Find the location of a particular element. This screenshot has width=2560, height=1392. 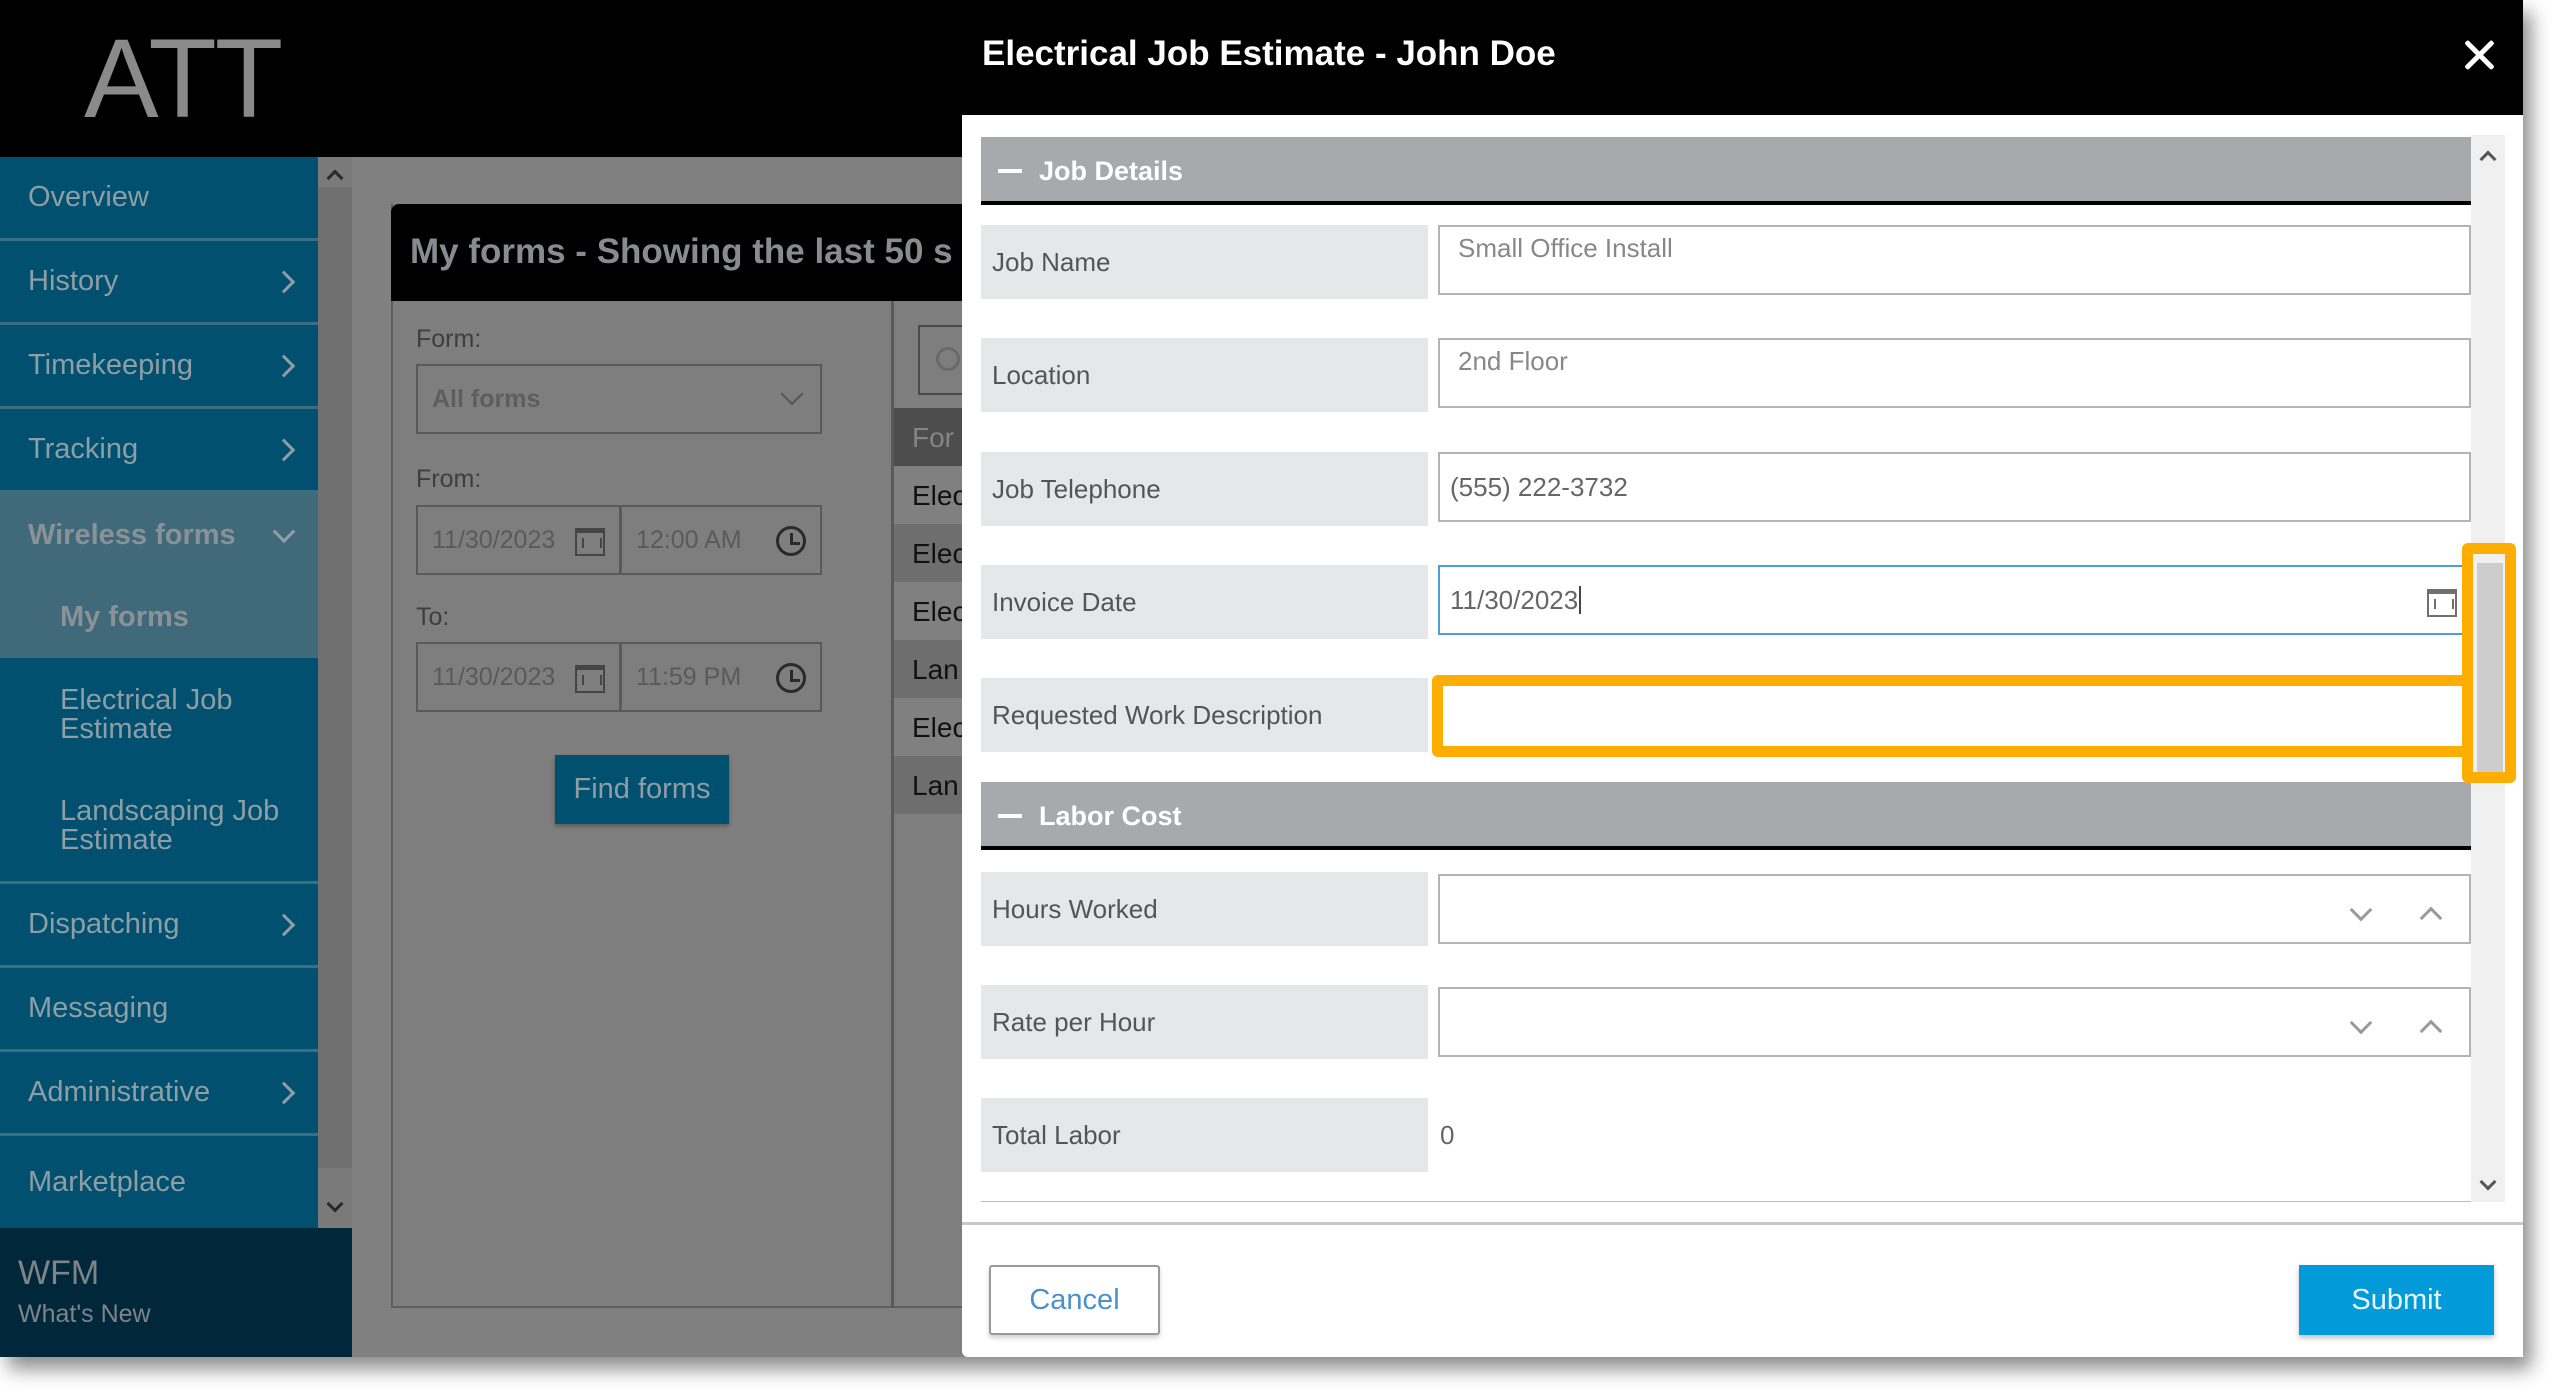

to-time-input: 11:59 PM is located at coordinates (721, 677).